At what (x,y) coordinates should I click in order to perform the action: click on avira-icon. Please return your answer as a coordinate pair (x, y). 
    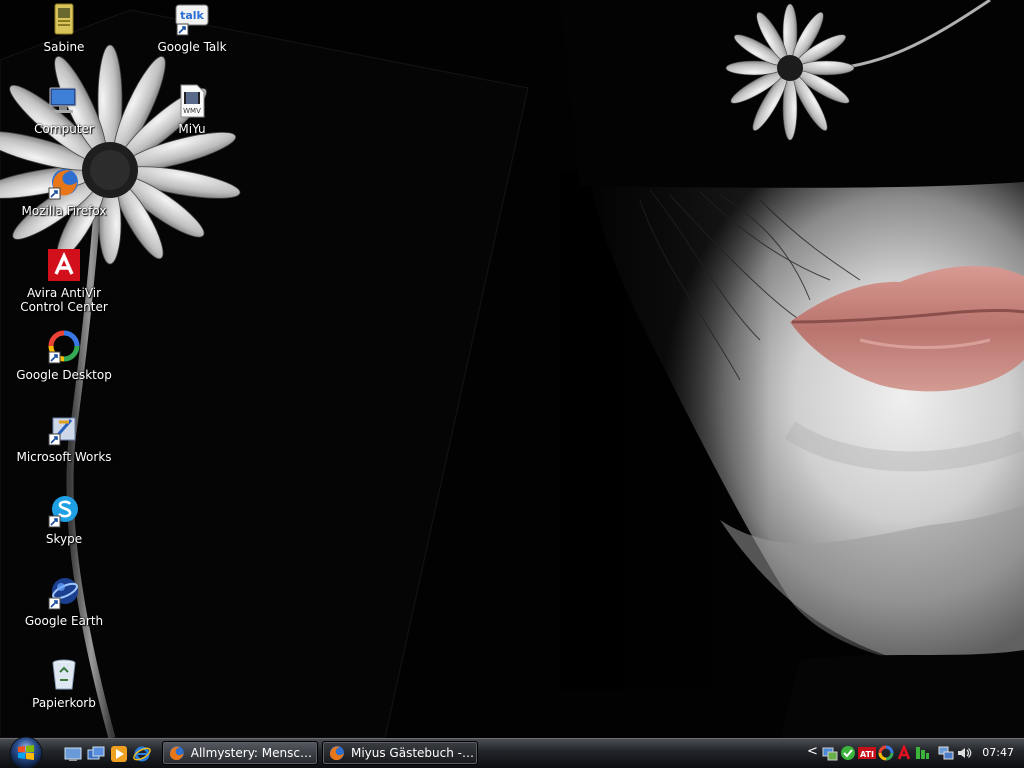
    Looking at the image, I should click on (64, 265).